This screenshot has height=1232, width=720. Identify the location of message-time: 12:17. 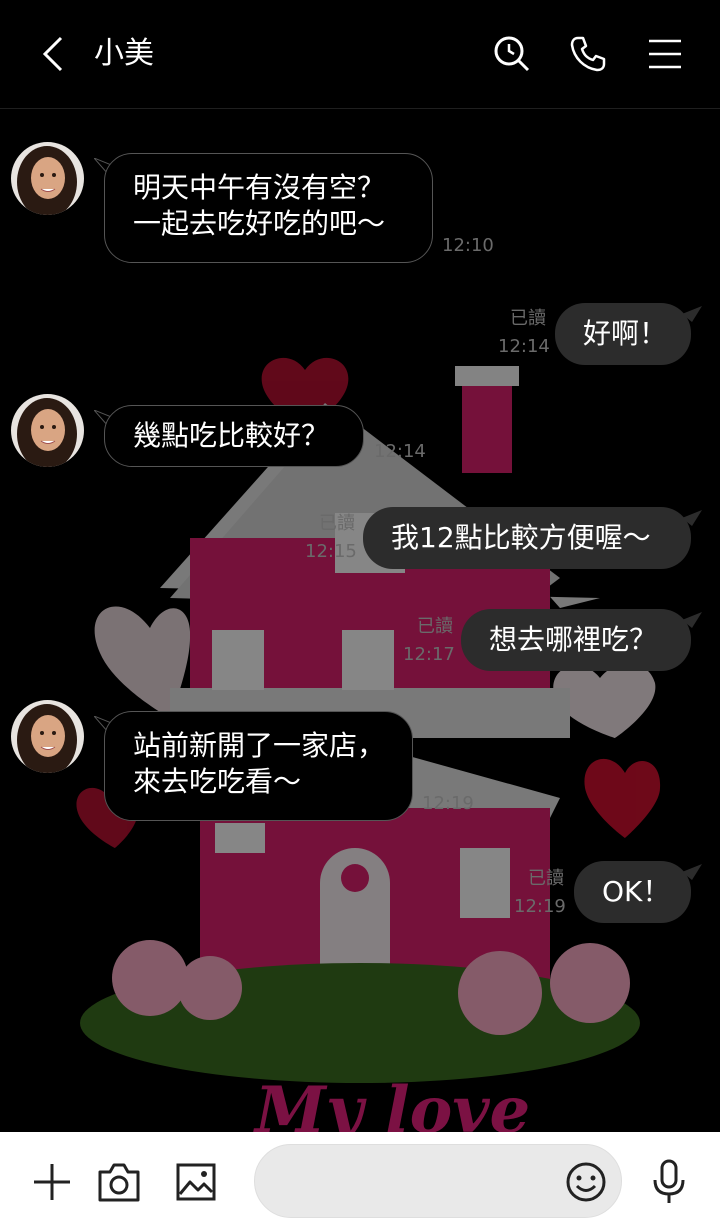
(429, 654).